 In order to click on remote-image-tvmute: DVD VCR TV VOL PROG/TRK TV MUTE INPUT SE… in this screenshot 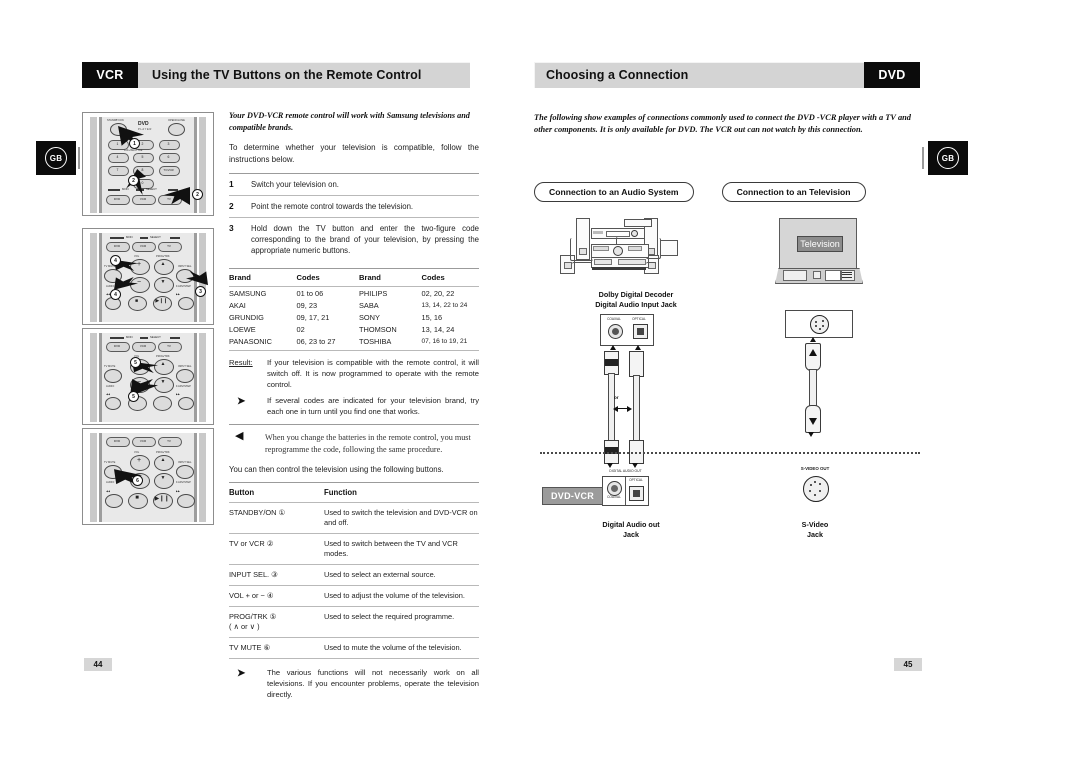, I will do `click(148, 476)`.